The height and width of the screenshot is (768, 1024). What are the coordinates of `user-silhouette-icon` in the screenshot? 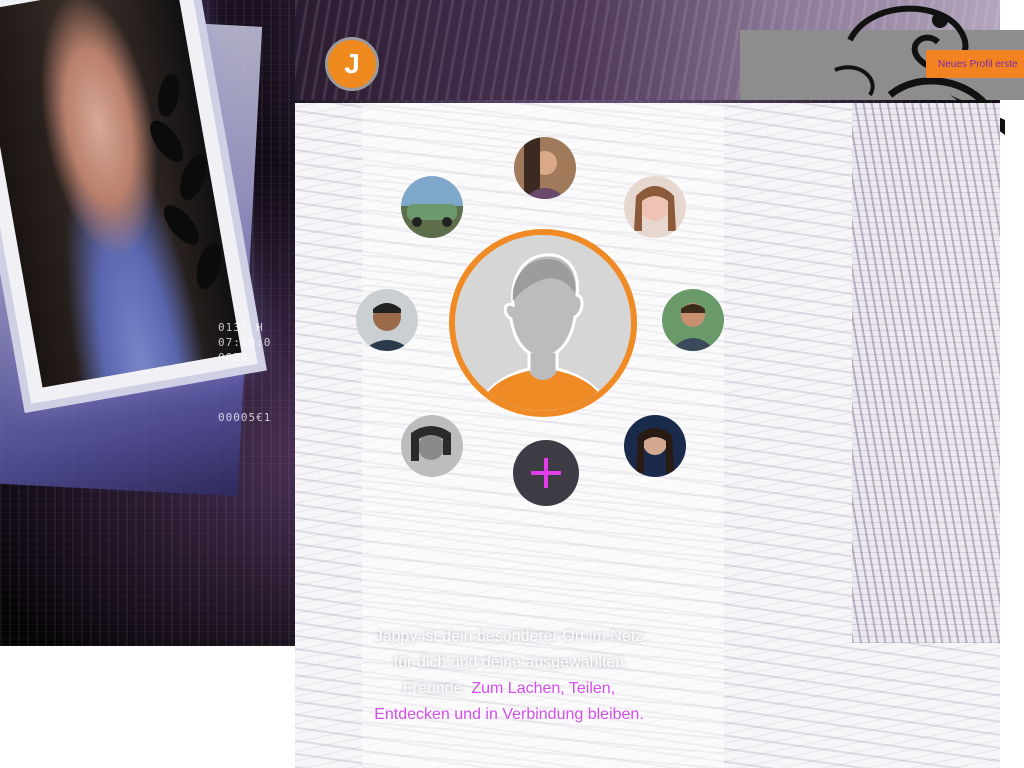 It's located at (543, 323).